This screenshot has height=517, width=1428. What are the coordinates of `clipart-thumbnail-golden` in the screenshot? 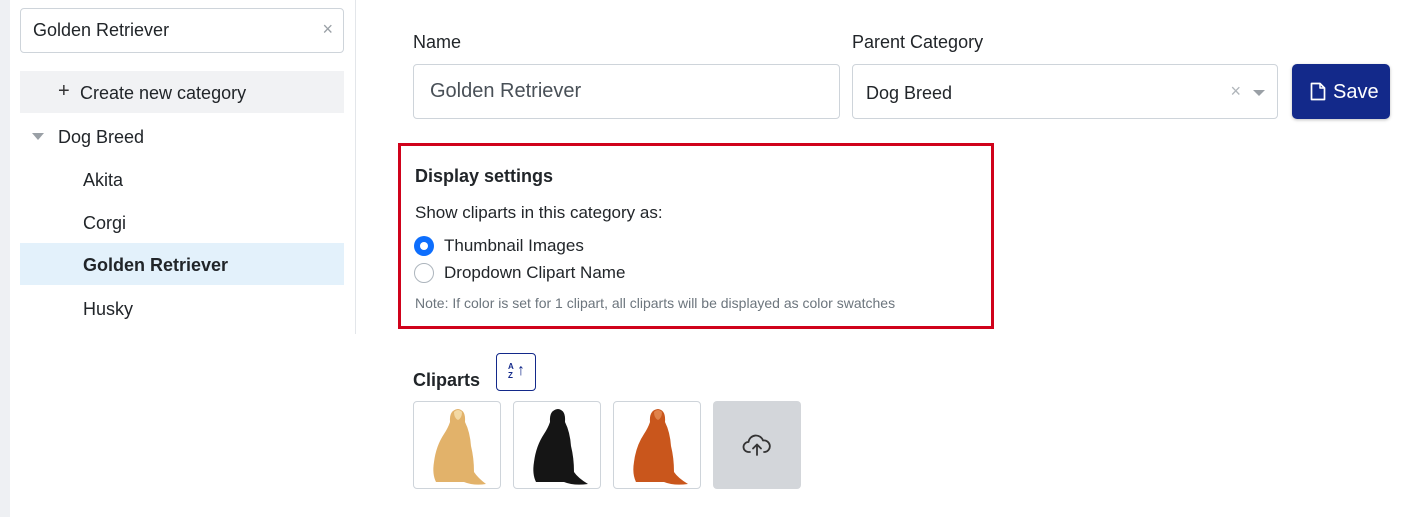 It's located at (457, 445).